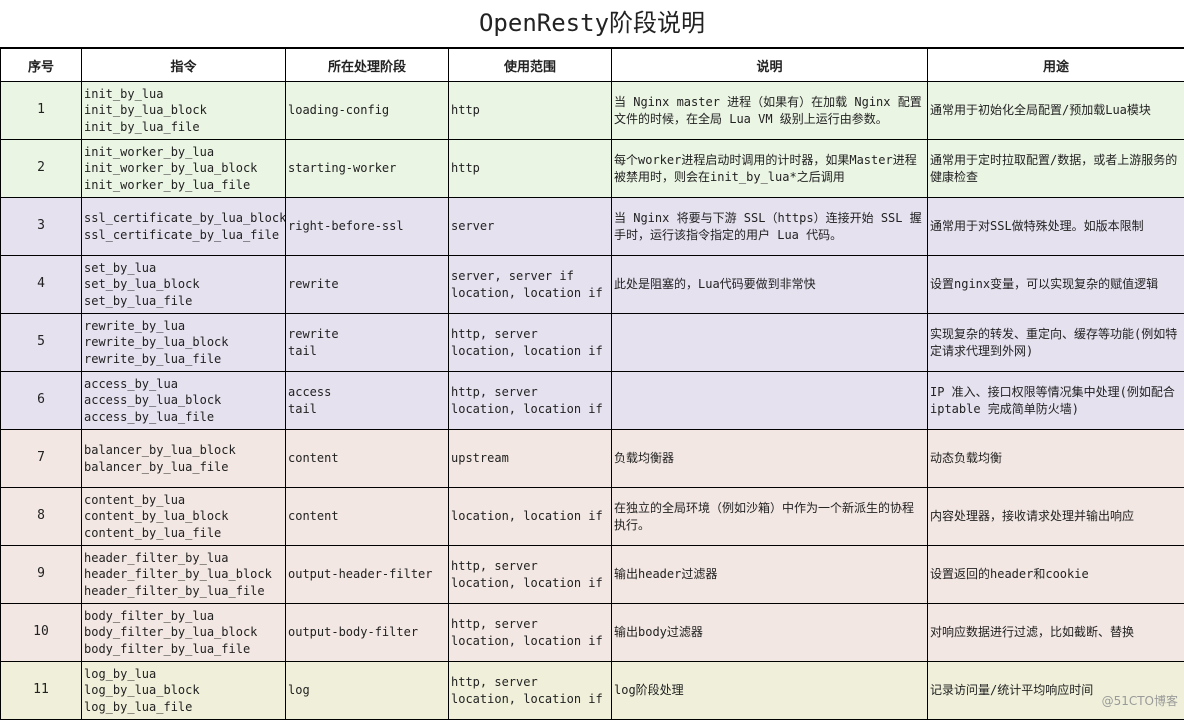 The height and width of the screenshot is (720, 1184). I want to click on directives-line: body_filter_by_lua_block, so click(183, 632).